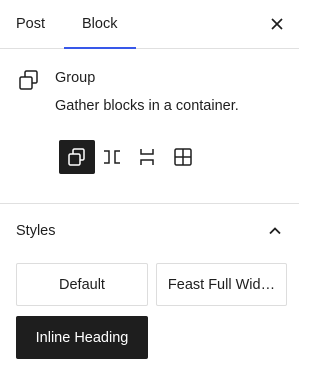 The height and width of the screenshot is (370, 320). Describe the element at coordinates (147, 106) in the screenshot. I see `block-description: Gather blocks in a container.` at that location.